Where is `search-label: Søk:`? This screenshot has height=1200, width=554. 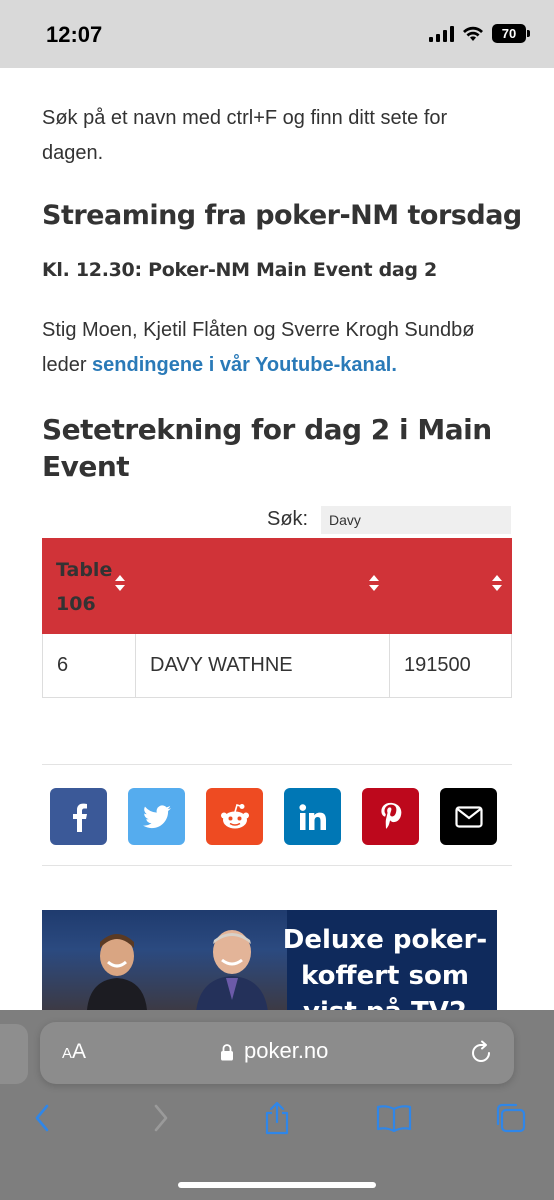 search-label: Søk: is located at coordinates (288, 519).